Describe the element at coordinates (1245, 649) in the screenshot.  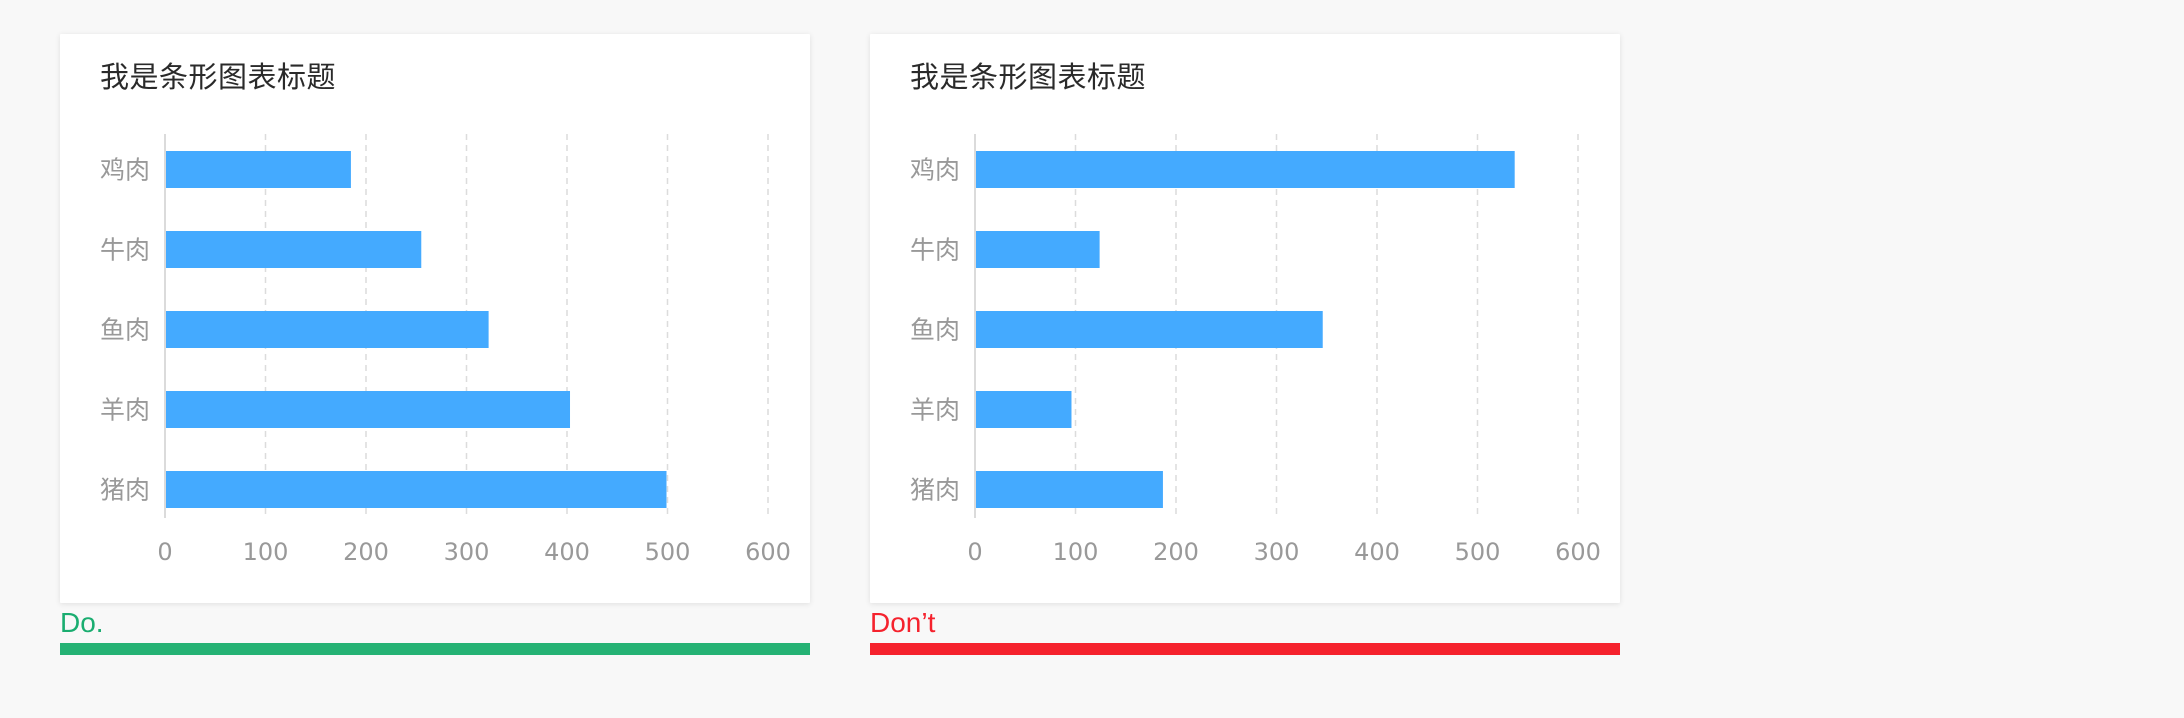
I see `dont-indicator-bar` at that location.